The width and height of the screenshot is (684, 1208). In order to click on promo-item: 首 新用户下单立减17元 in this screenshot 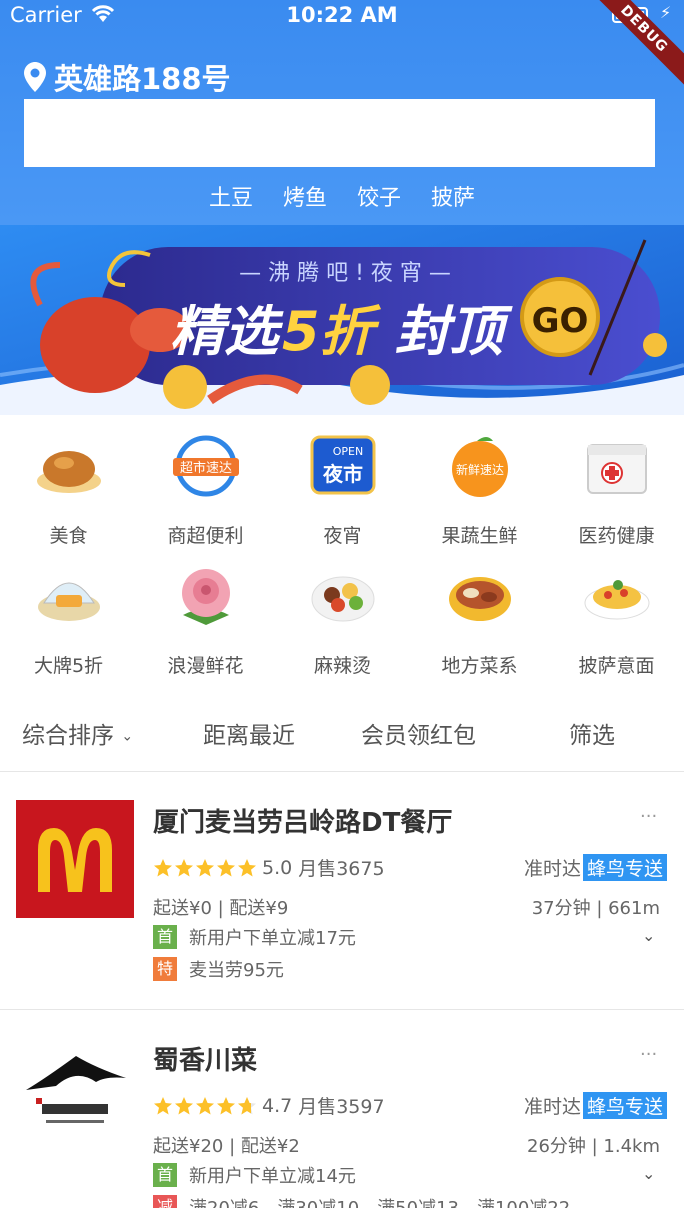, I will do `click(254, 937)`.